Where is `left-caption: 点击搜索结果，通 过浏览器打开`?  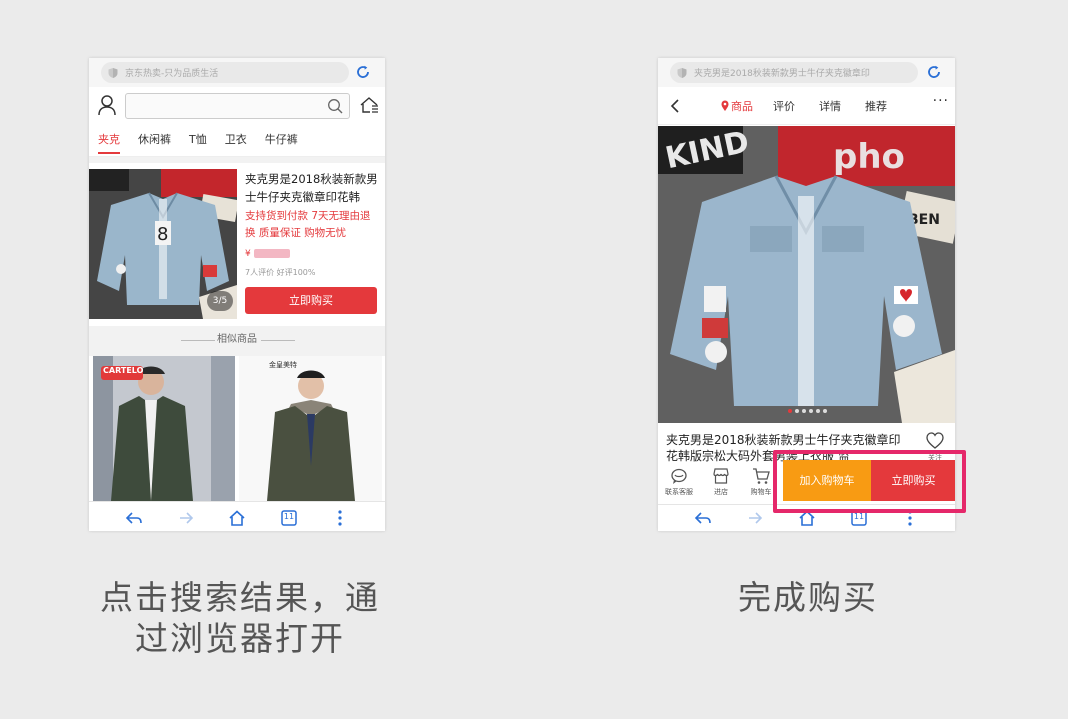 left-caption: 点击搜索结果，通 过浏览器打开 is located at coordinates (240, 618).